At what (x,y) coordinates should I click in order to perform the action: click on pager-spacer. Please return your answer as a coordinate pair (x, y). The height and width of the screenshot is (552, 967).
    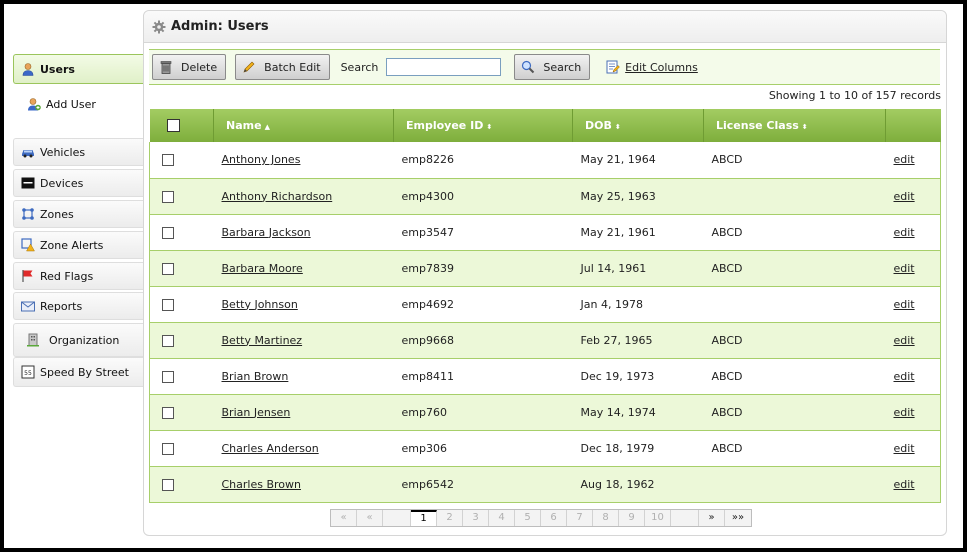
    Looking at the image, I should click on (685, 518).